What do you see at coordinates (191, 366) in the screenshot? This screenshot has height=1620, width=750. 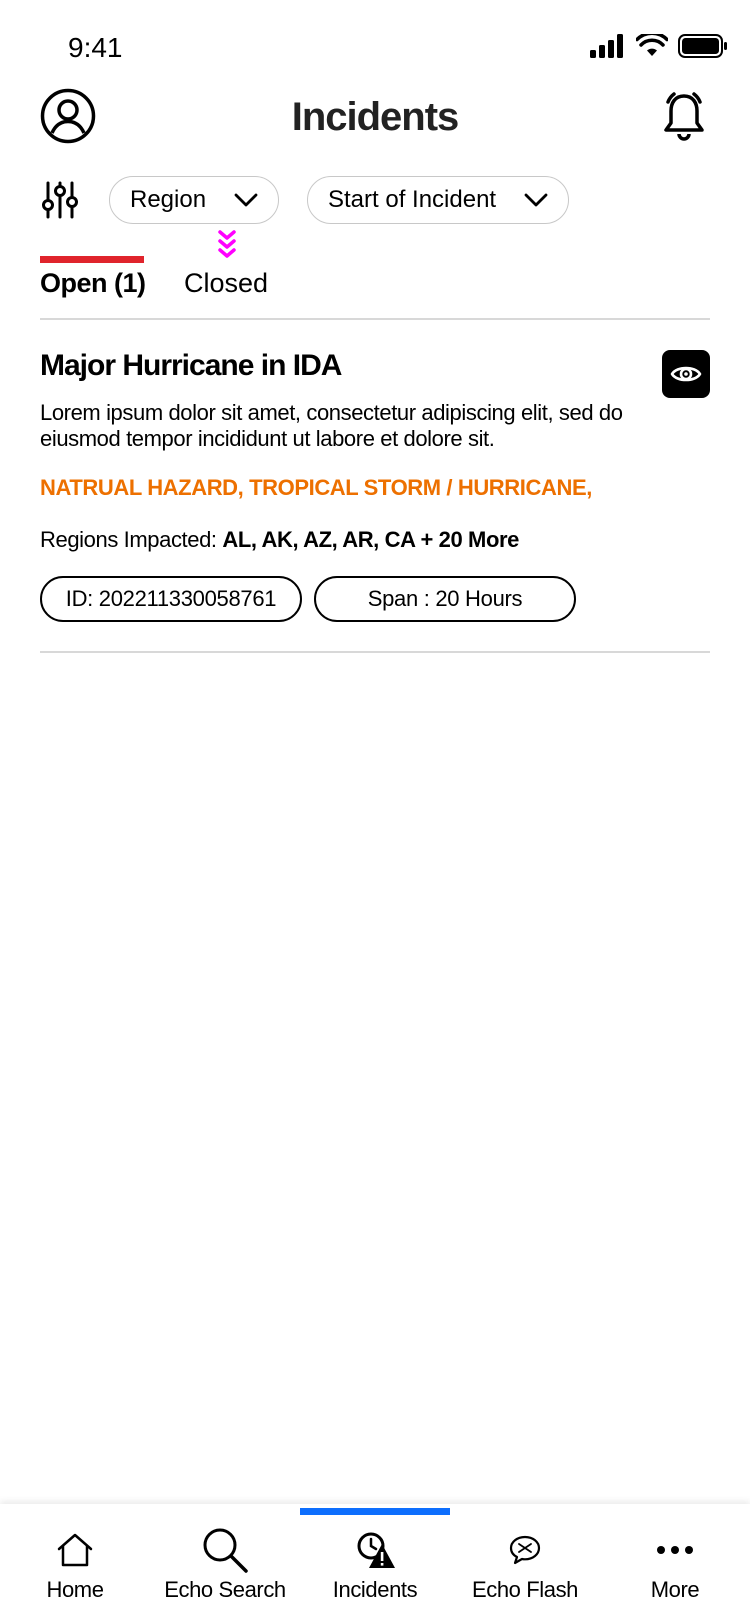 I see `incident-title: Major Hurricane in IDA` at bounding box center [191, 366].